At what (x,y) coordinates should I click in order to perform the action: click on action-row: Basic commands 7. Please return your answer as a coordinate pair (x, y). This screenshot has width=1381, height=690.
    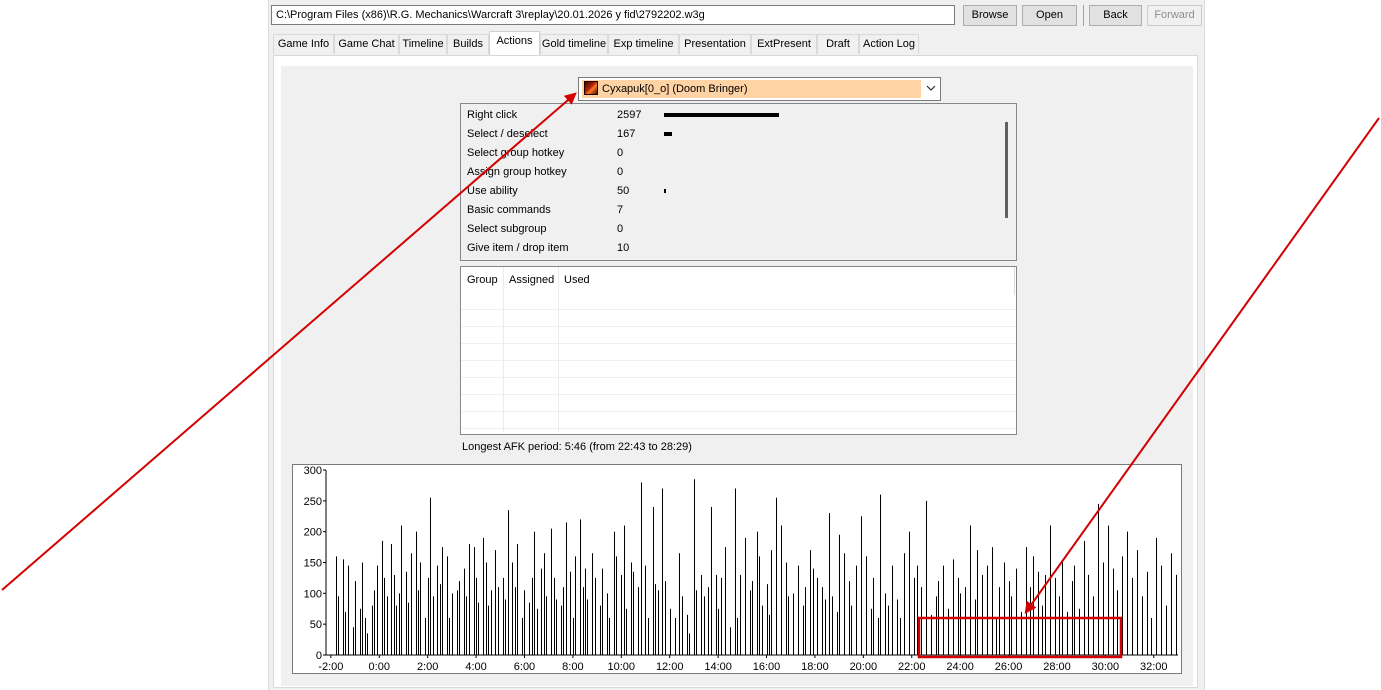
    Looking at the image, I should click on (727, 210).